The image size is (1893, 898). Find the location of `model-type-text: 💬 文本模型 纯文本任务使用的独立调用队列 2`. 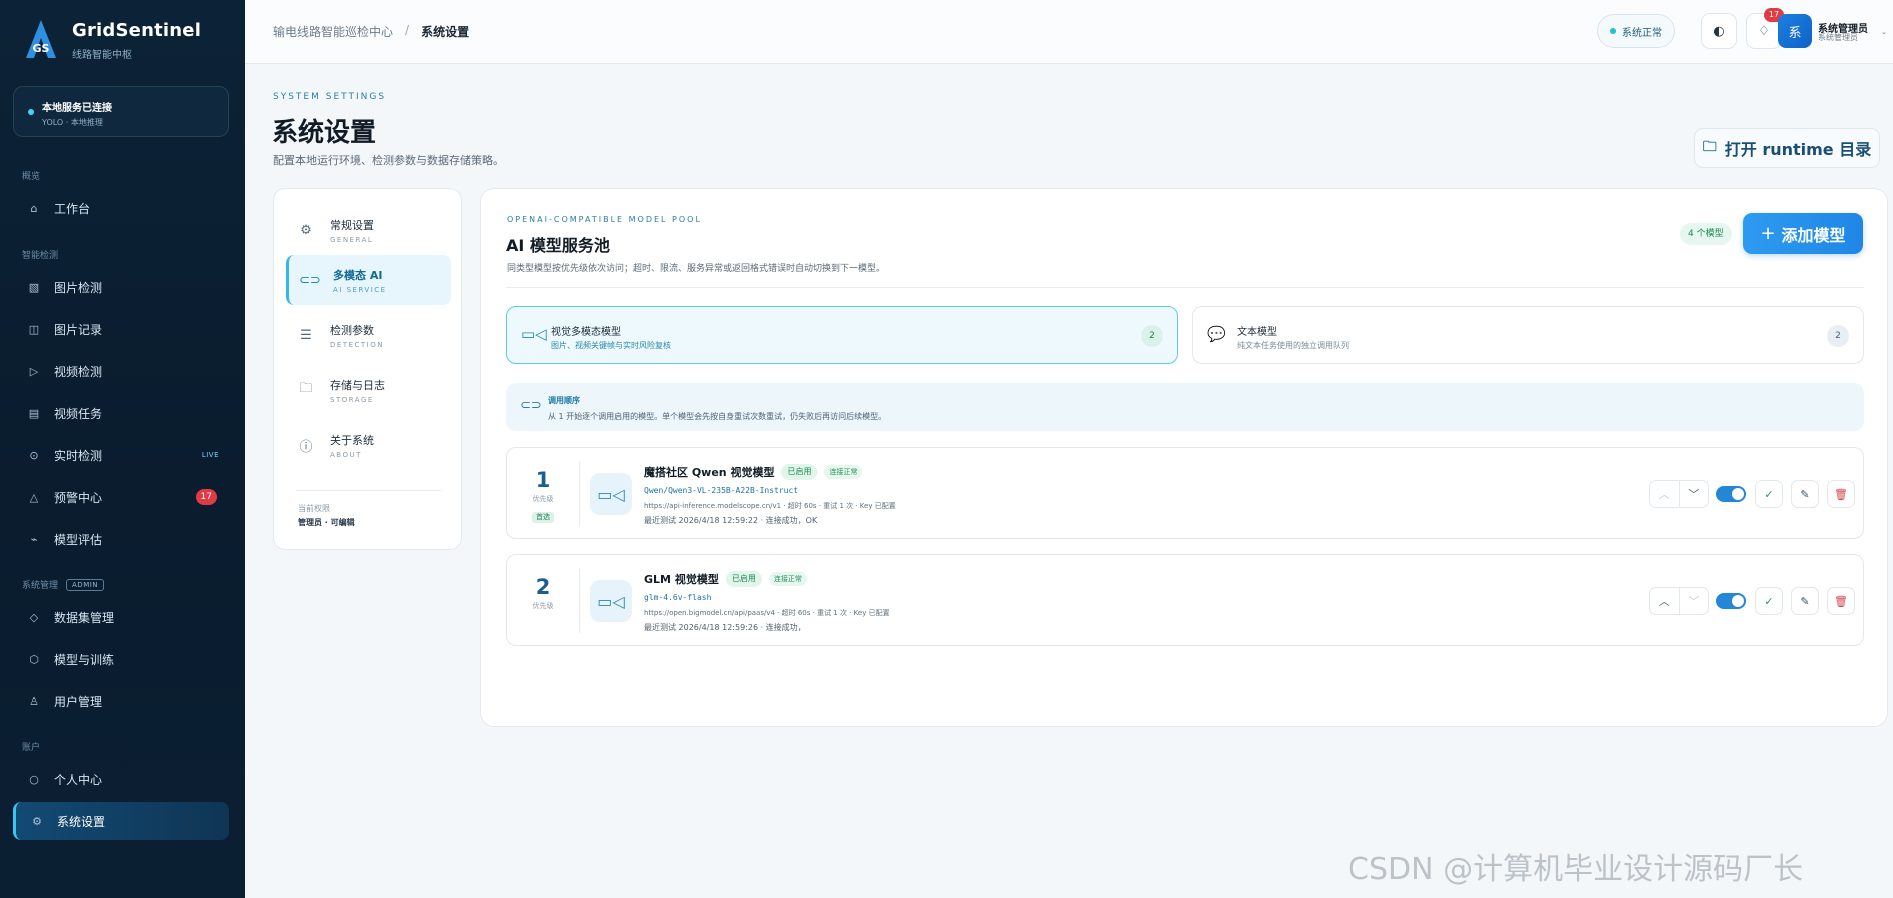

model-type-text: 💬 文本模型 纯文本任务使用的独立调用队列 2 is located at coordinates (1528, 335).